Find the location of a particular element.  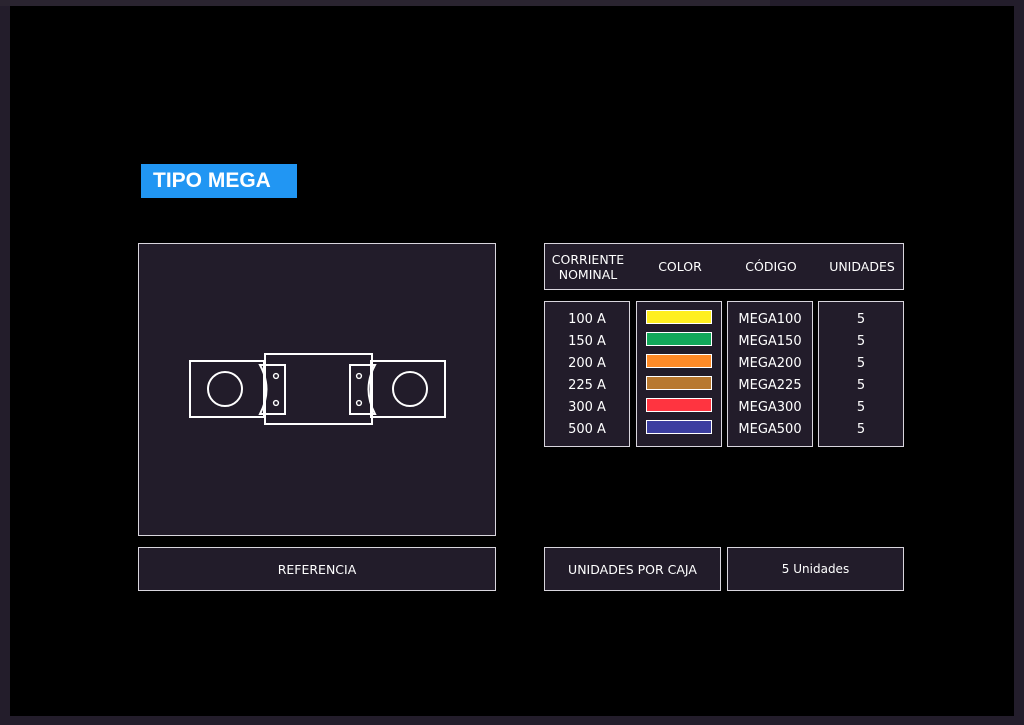

header-corriente-line1: CORRIENTE is located at coordinates (588, 259).